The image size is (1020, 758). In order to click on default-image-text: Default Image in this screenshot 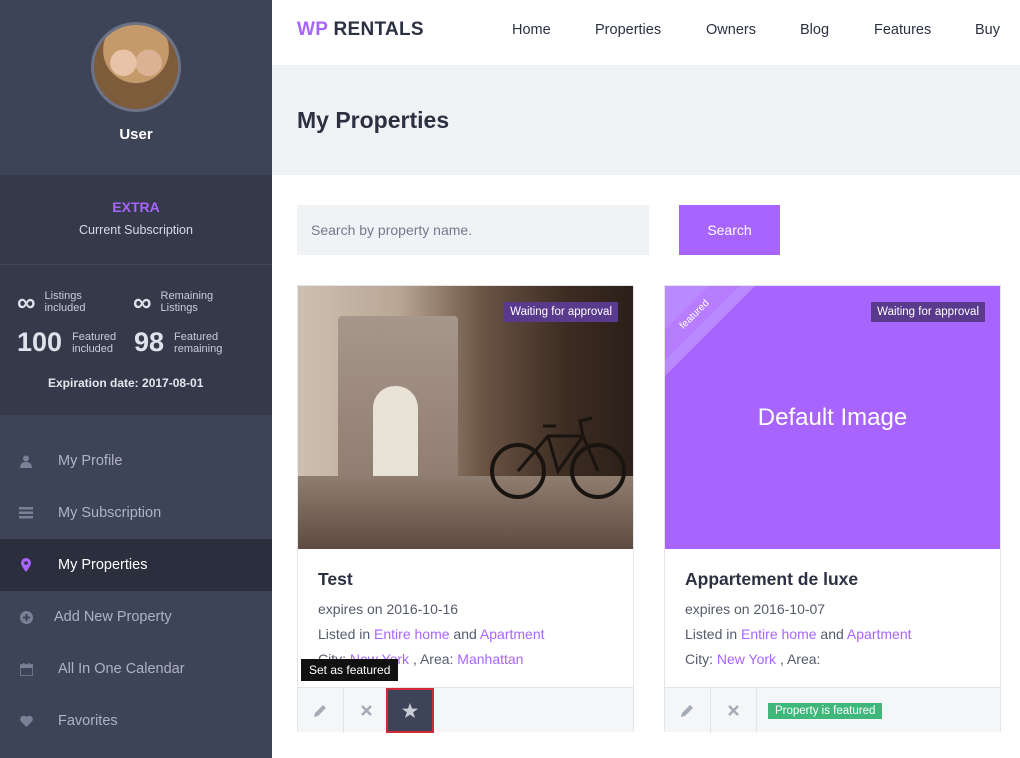, I will do `click(832, 417)`.